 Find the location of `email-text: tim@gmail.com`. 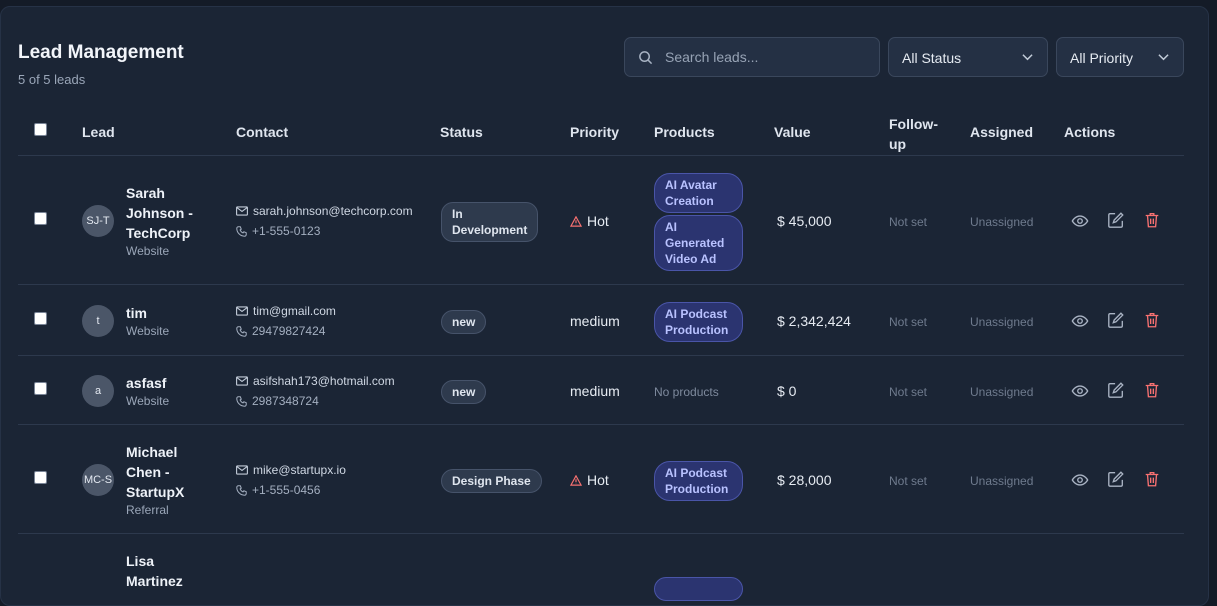

email-text: tim@gmail.com is located at coordinates (294, 311).